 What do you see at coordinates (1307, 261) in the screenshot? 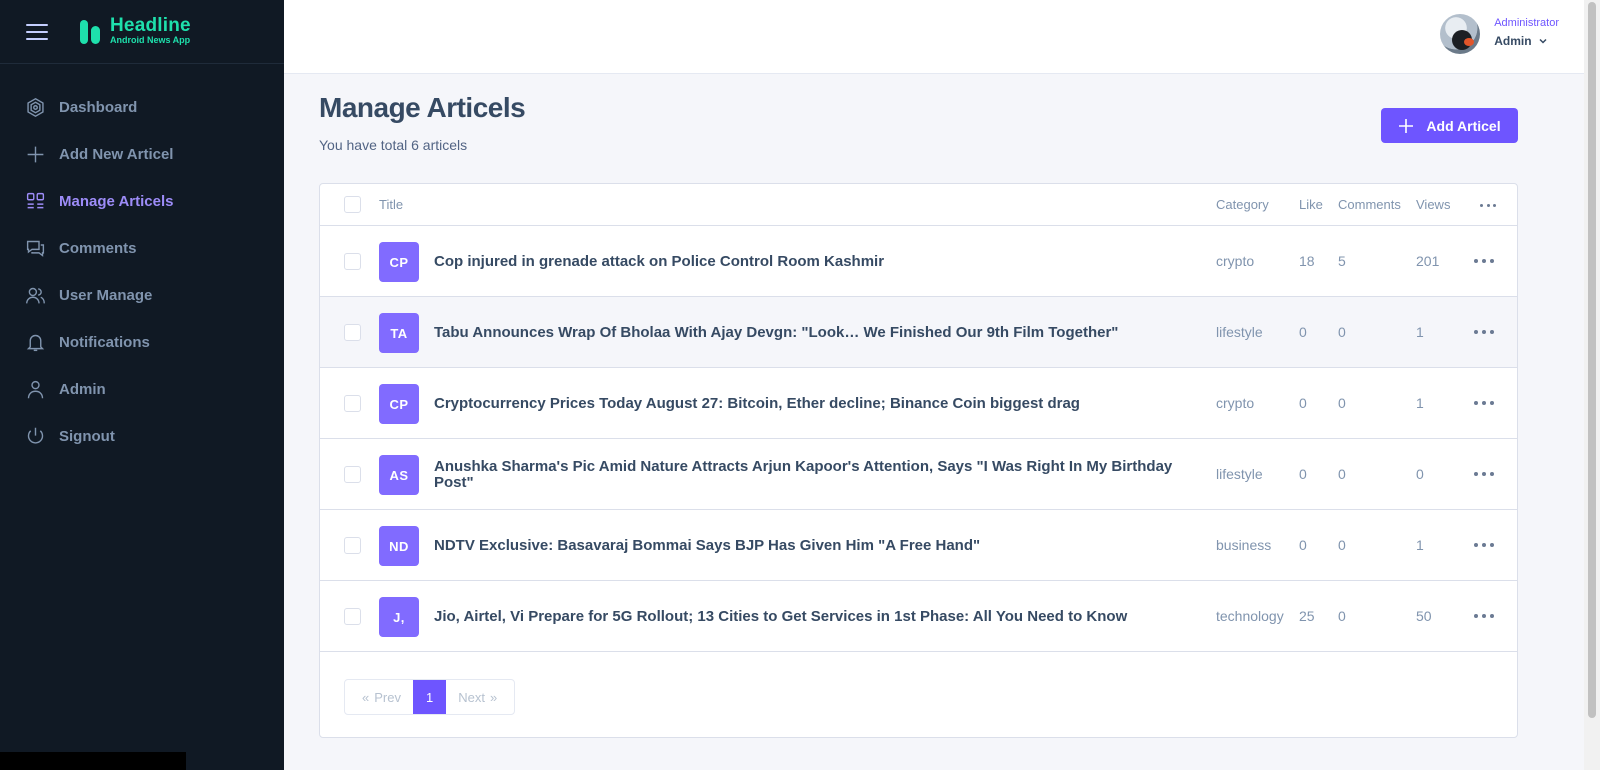
I see `article-likes: 18` at bounding box center [1307, 261].